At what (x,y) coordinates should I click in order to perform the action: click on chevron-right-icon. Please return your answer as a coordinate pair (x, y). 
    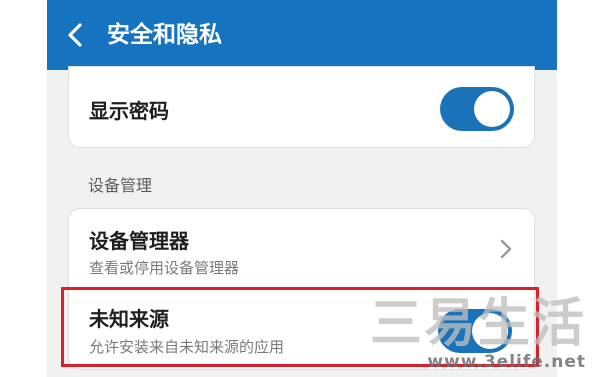
    Looking at the image, I should click on (506, 249).